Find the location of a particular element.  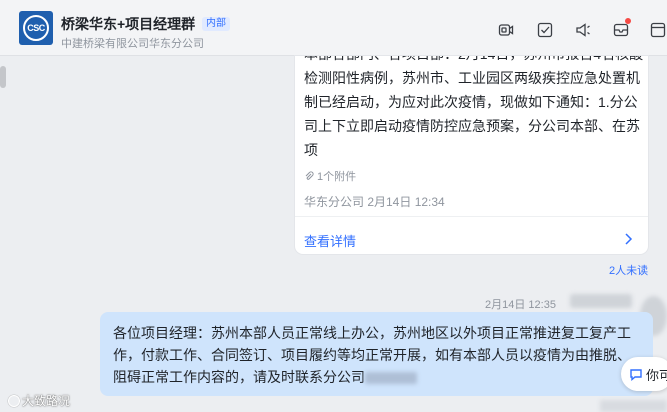

tasks-icon is located at coordinates (621, 30).